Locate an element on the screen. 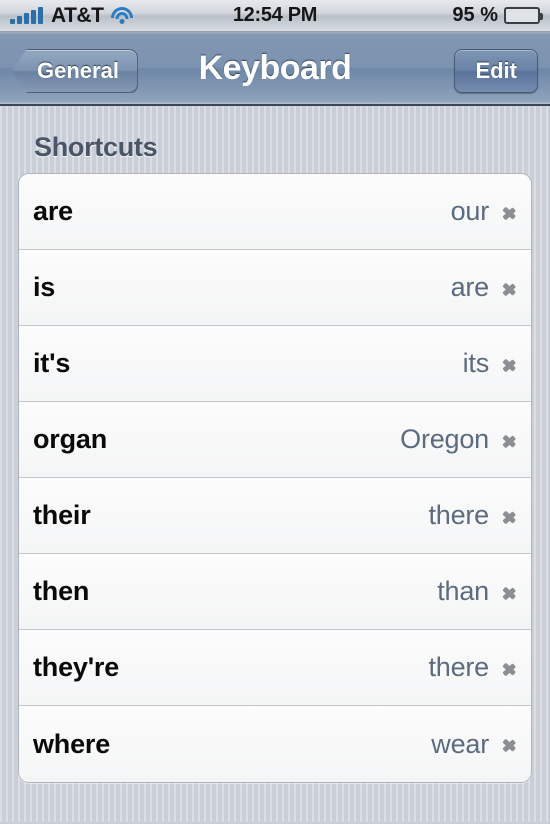  shortcut-label: they're is located at coordinates (76, 667).